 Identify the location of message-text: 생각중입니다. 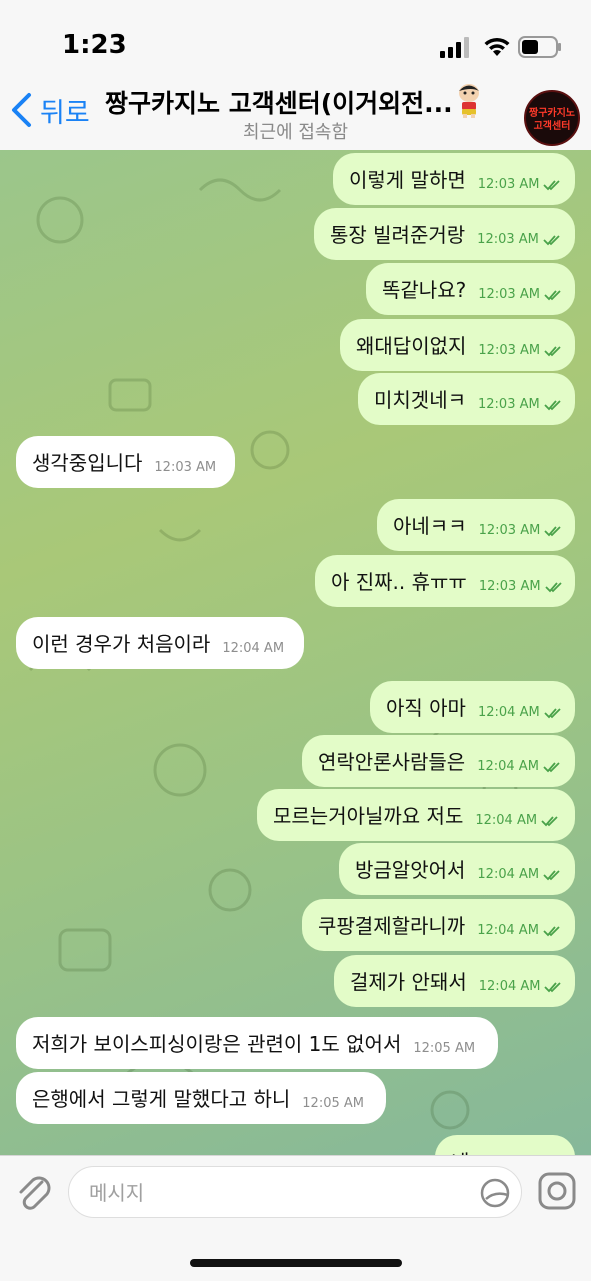
(87, 463).